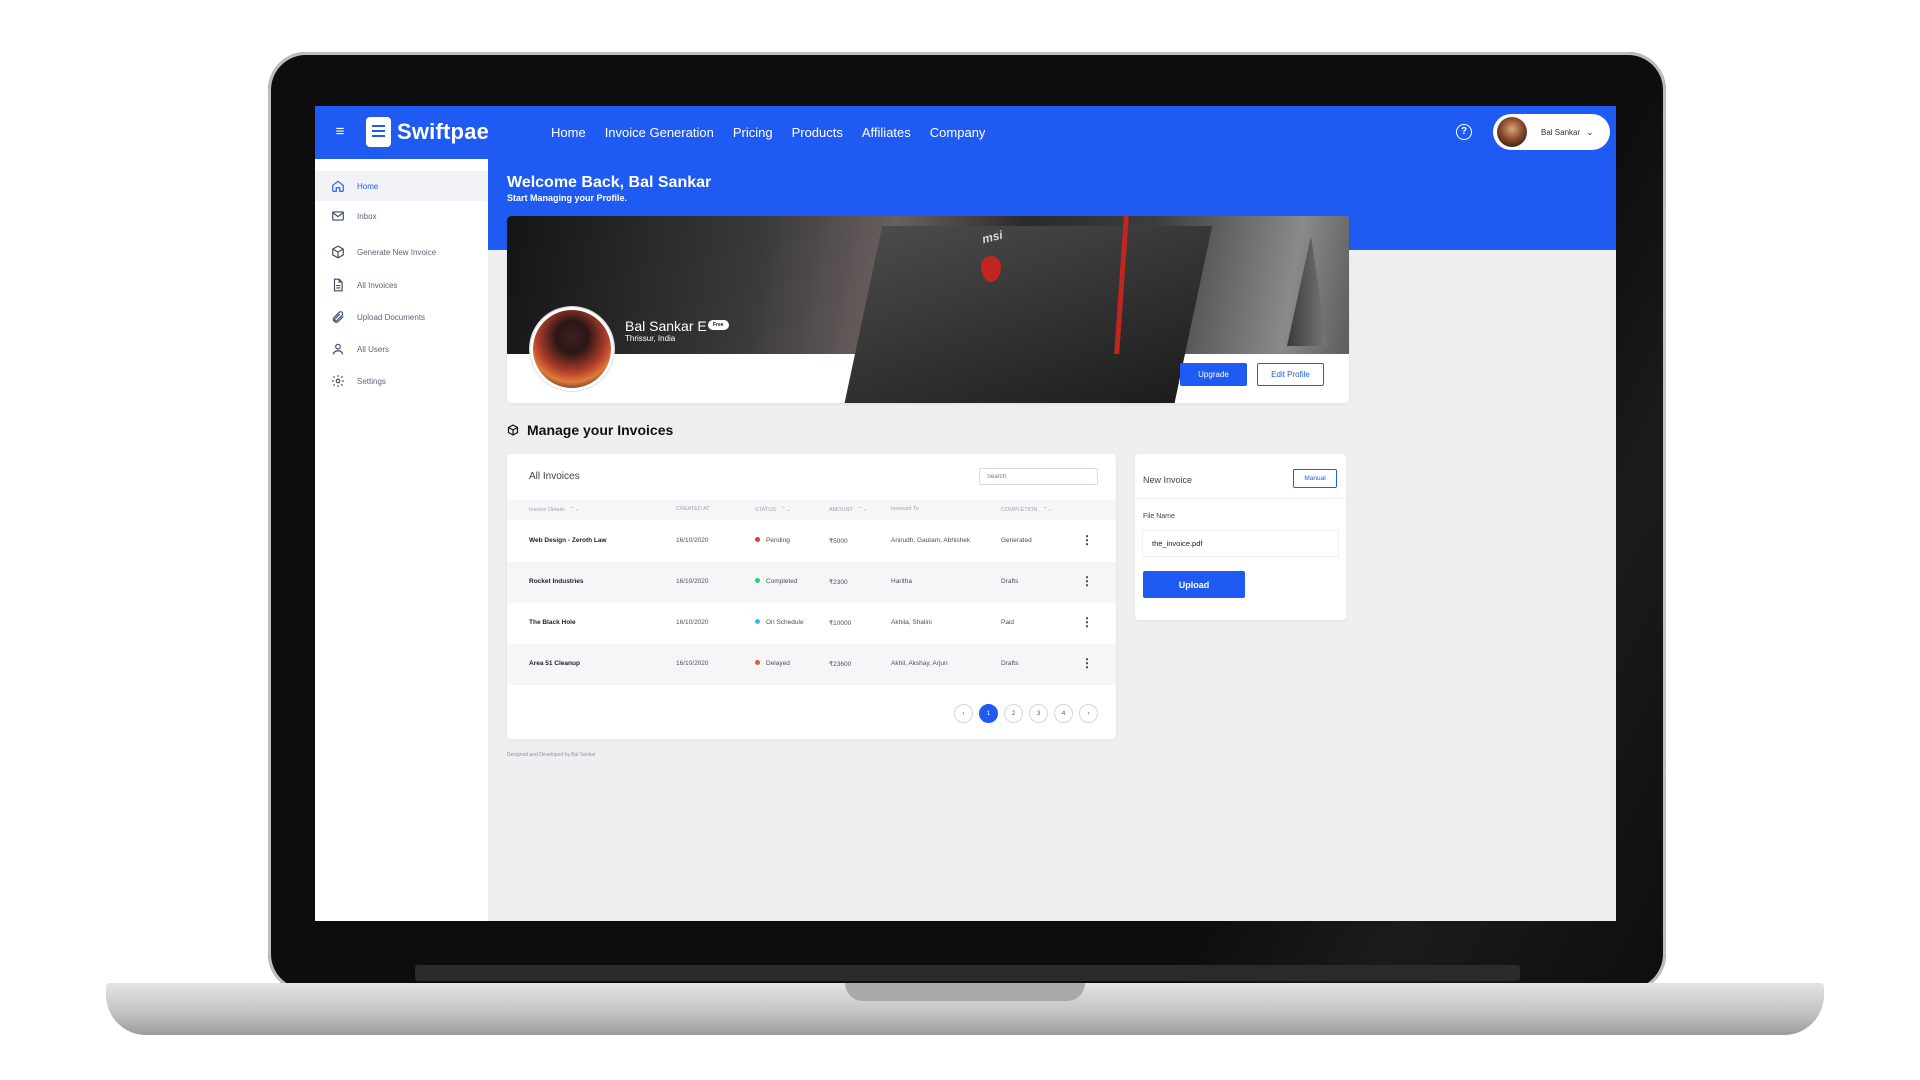  What do you see at coordinates (1088, 713) in the screenshot?
I see `next-page-button: ›` at bounding box center [1088, 713].